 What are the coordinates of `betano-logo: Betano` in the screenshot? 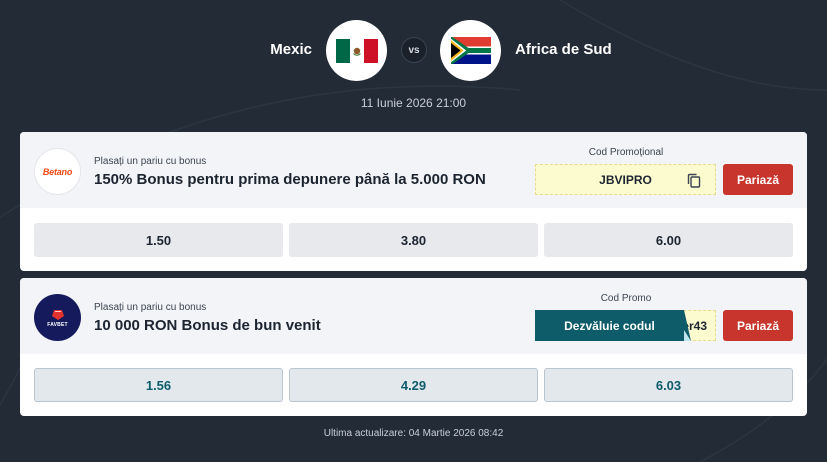 It's located at (57, 171).